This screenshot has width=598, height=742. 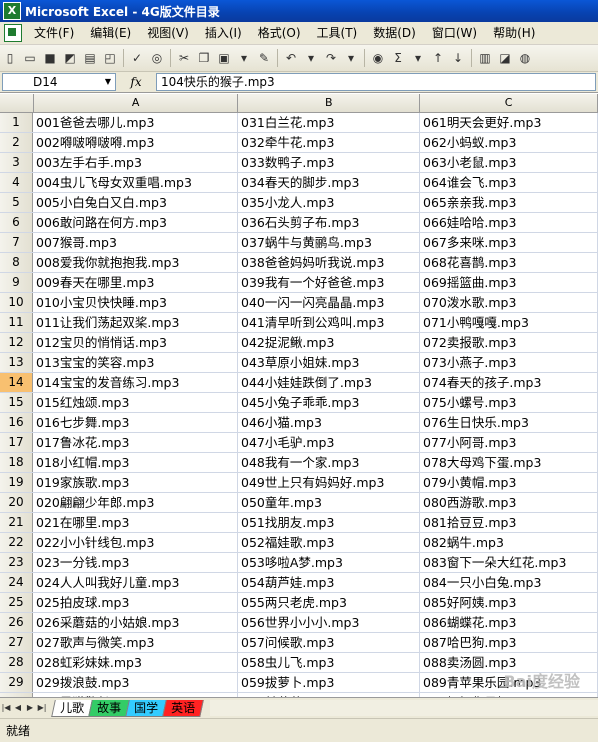 What do you see at coordinates (16, 222) in the screenshot?
I see `row-header: 6` at bounding box center [16, 222].